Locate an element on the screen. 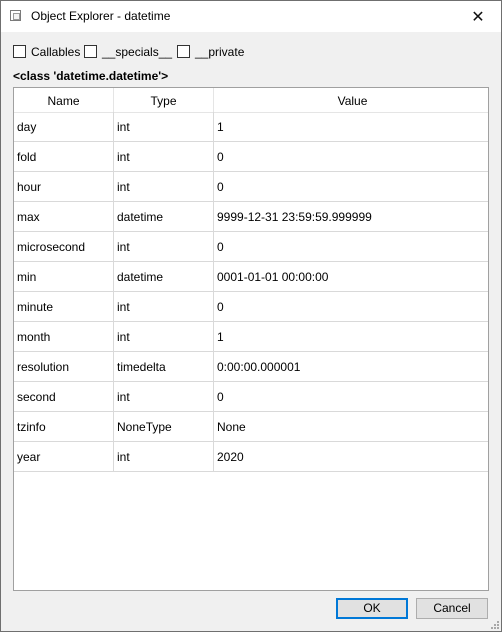  table-row: day int 1 is located at coordinates (251, 127).